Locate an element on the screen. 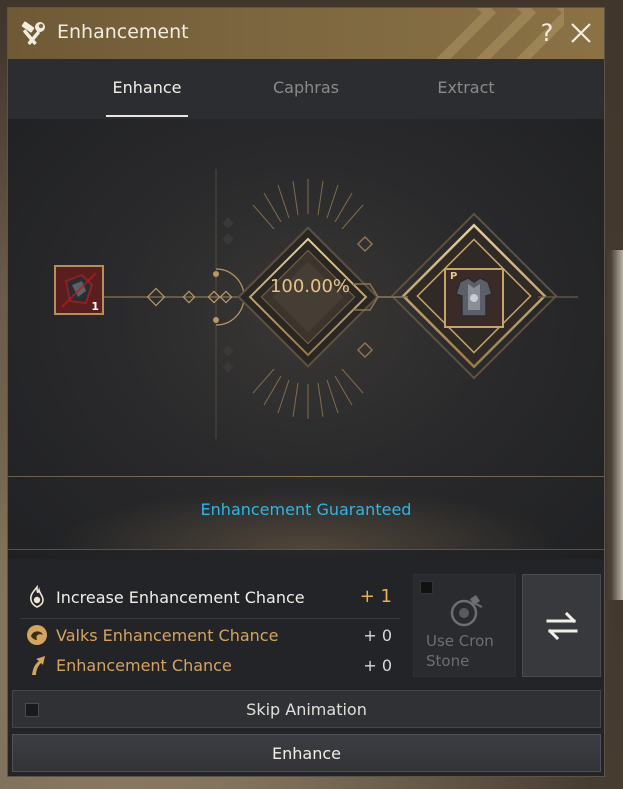 Image resolution: width=623 pixels, height=789 pixels. grade-mark: P is located at coordinates (454, 276).